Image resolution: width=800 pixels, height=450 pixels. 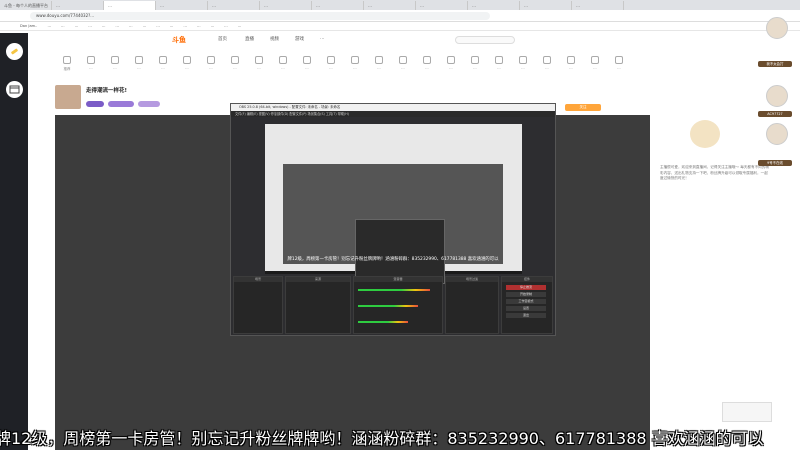 What do you see at coordinates (26, 5) in the screenshot?
I see `browser-tab: 斗鱼 - 每个人的直播平台` at bounding box center [26, 5].